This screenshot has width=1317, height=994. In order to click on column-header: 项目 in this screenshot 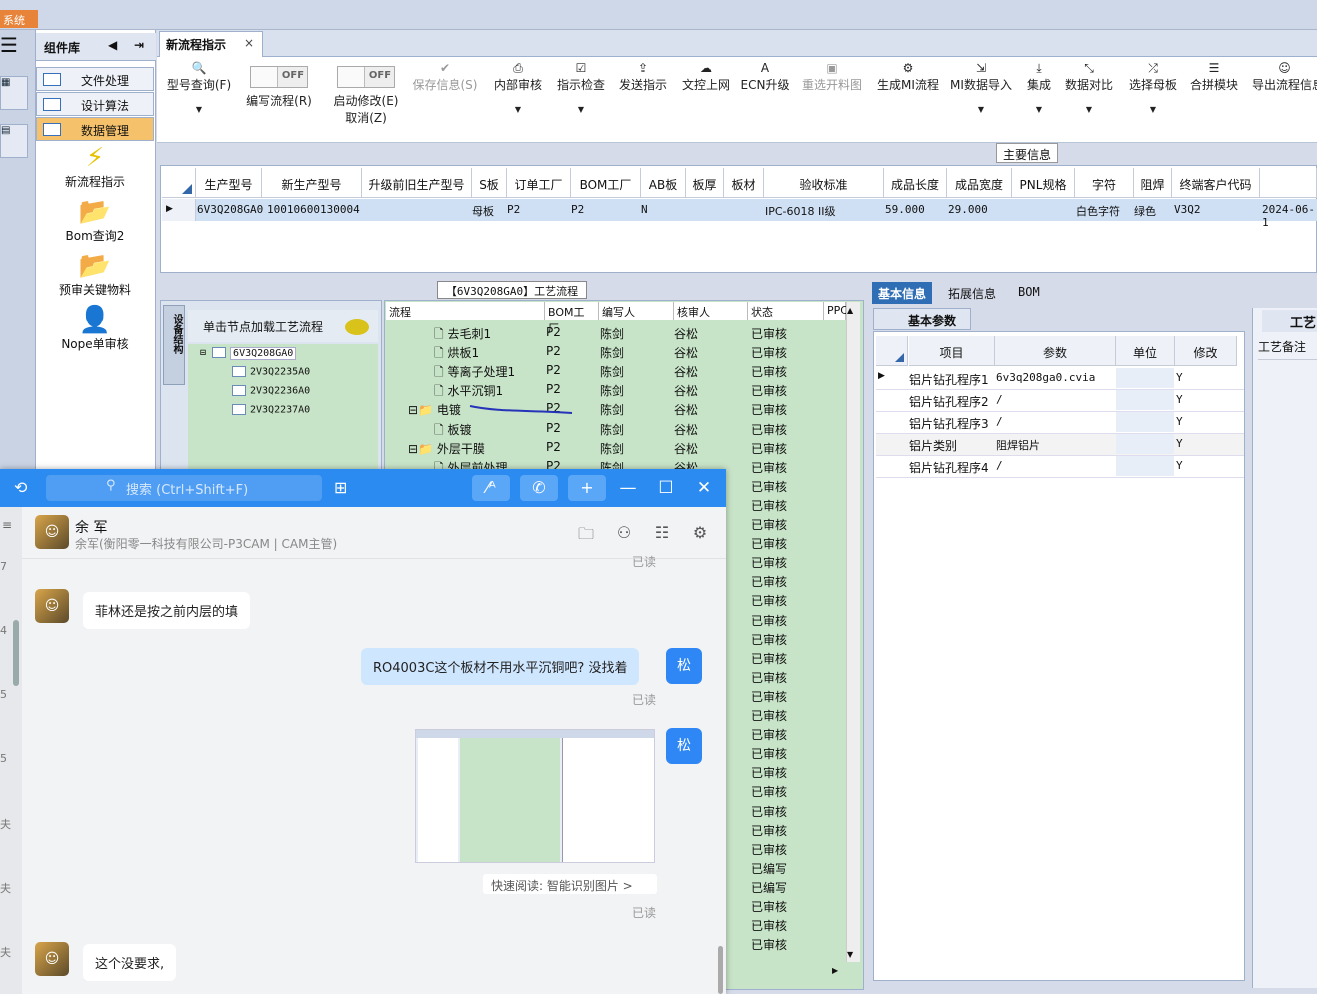, I will do `click(952, 351)`.